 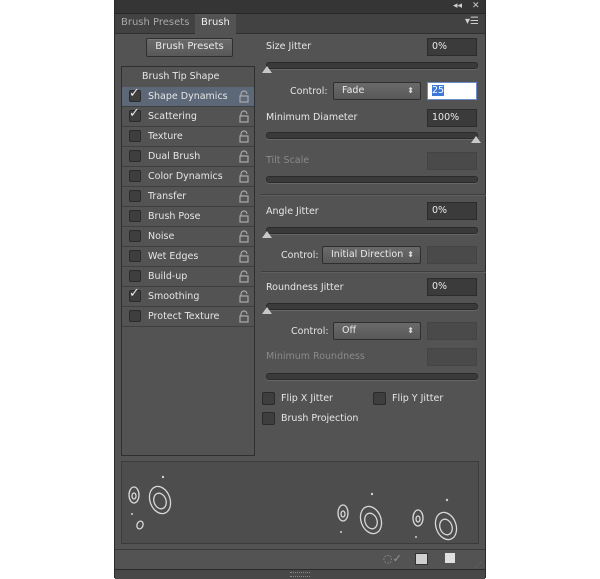 I want to click on brush-stroke-preview, so click(x=300, y=502).